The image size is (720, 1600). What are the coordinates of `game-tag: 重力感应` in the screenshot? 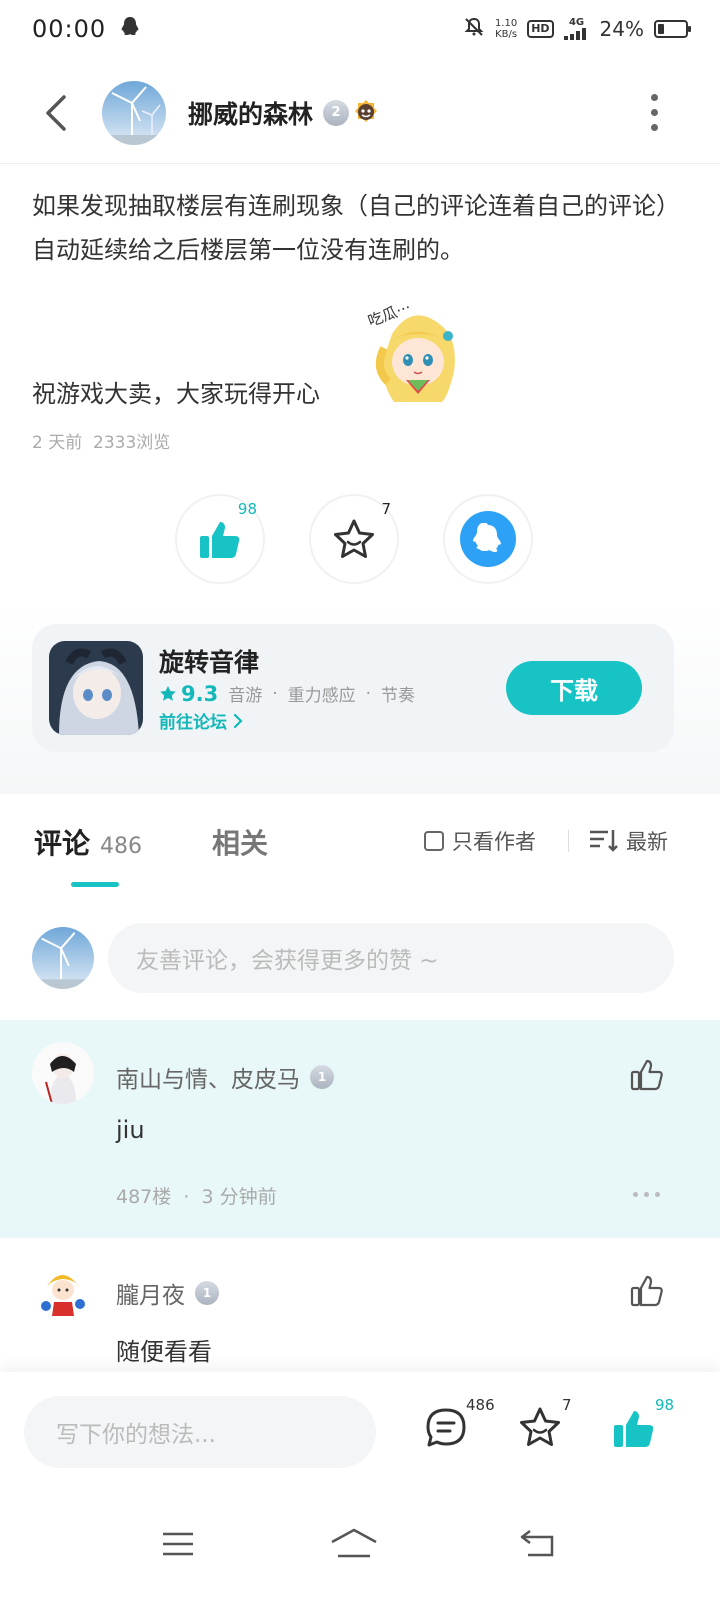 It's located at (321, 696).